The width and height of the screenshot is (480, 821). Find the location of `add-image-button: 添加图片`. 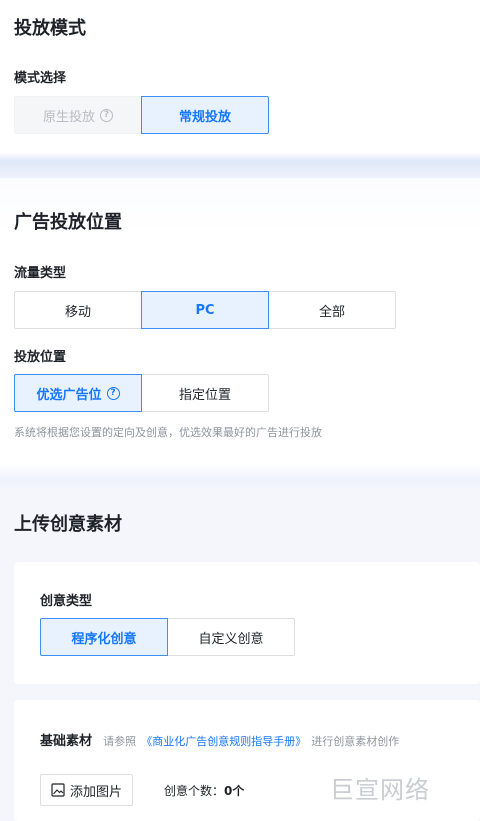

add-image-button: 添加图片 is located at coordinates (87, 790).